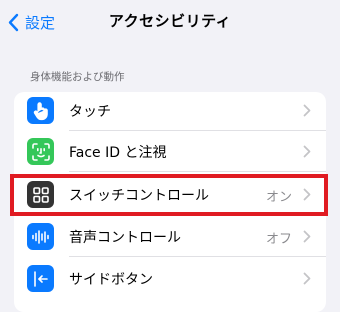  What do you see at coordinates (139, 196) in the screenshot?
I see `row-label: スイッチコントロール` at bounding box center [139, 196].